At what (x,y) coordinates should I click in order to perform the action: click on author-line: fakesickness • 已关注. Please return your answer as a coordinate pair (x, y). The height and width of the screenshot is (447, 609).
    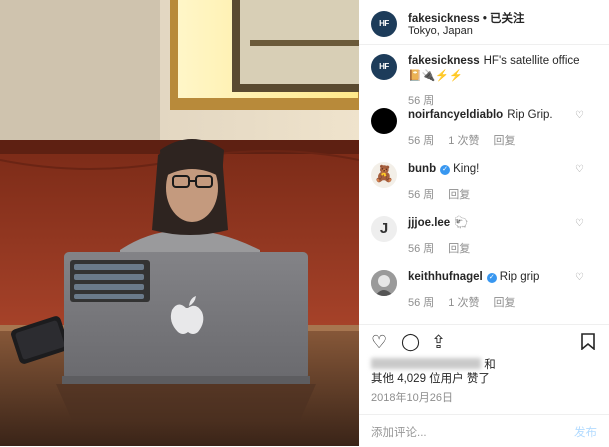
    Looking at the image, I should click on (466, 18).